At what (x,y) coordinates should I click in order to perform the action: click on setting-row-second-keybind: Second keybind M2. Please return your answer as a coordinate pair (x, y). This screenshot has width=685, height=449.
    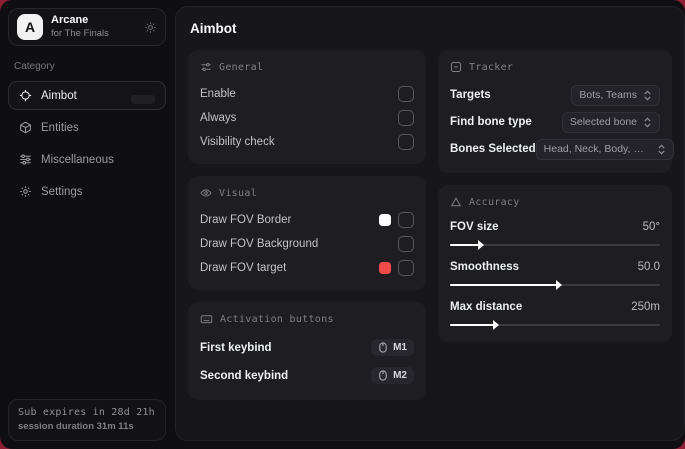
    Looking at the image, I should click on (307, 375).